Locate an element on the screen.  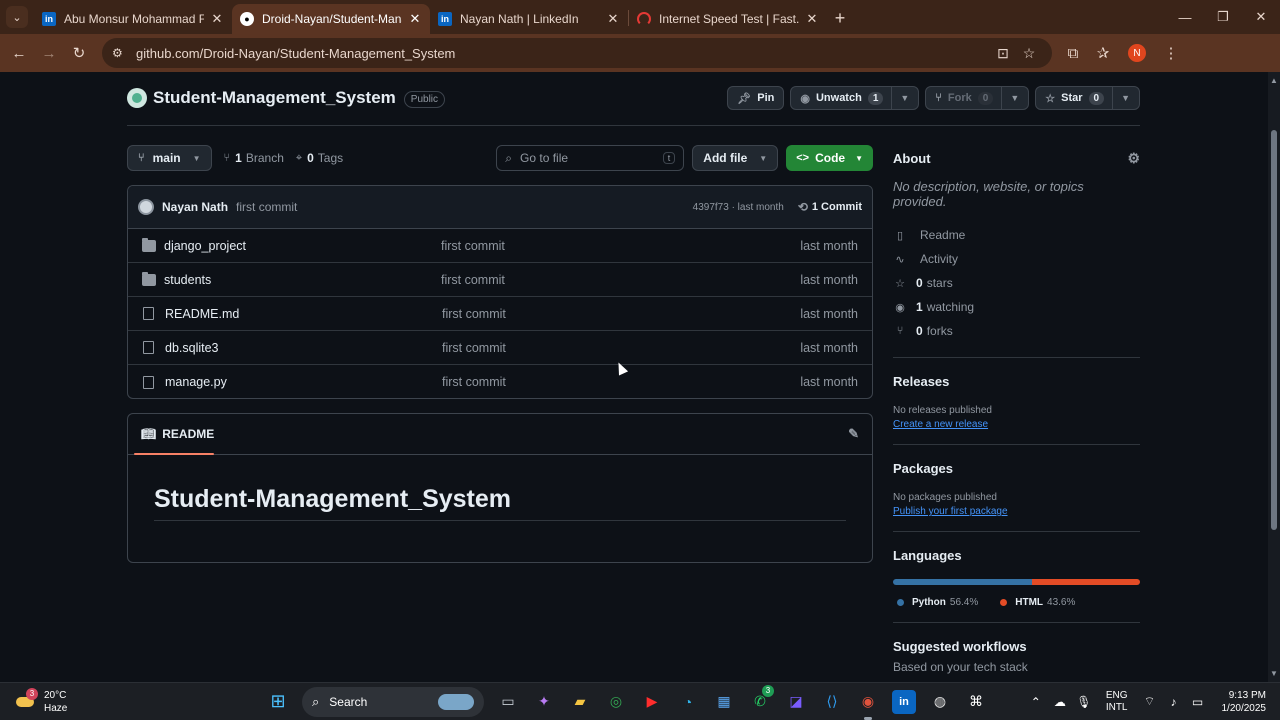
publish-package-link: Publish your first package is located at coordinates (1016, 511).